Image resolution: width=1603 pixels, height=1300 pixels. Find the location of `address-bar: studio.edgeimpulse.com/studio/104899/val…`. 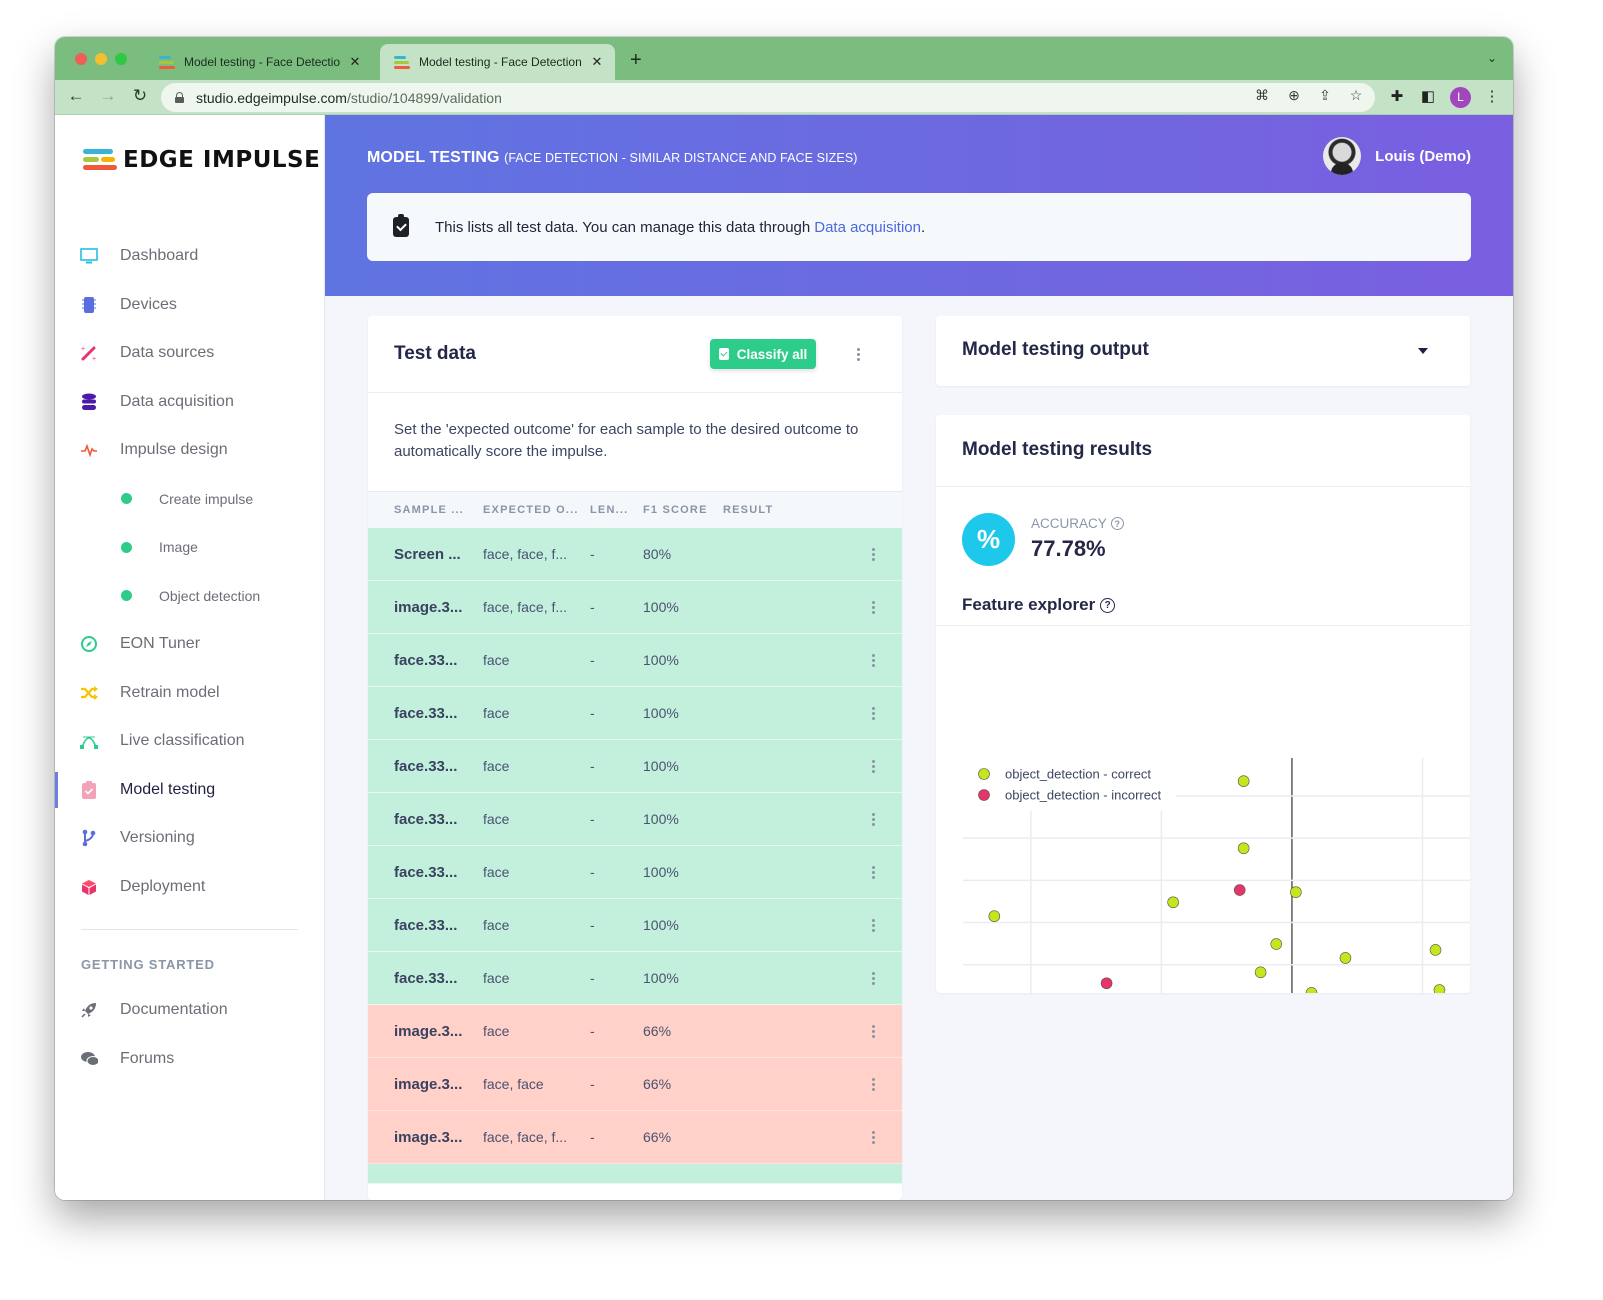

address-bar: studio.edgeimpulse.com/studio/104899/val… is located at coordinates (768, 97).